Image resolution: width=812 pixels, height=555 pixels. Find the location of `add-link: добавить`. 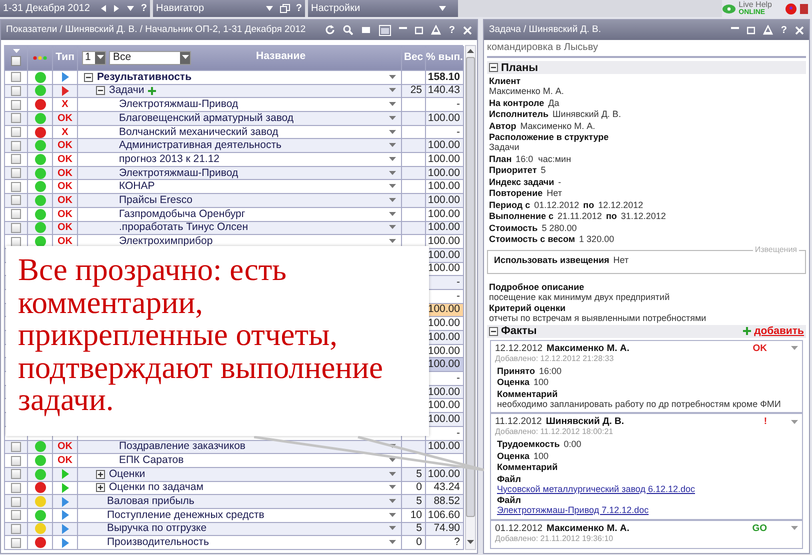

add-link: добавить is located at coordinates (779, 331).